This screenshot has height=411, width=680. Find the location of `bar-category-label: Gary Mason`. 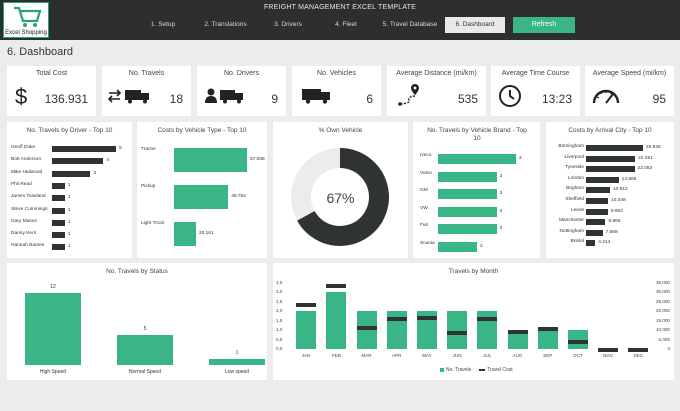

bar-category-label: Gary Mason is located at coordinates (24, 221).